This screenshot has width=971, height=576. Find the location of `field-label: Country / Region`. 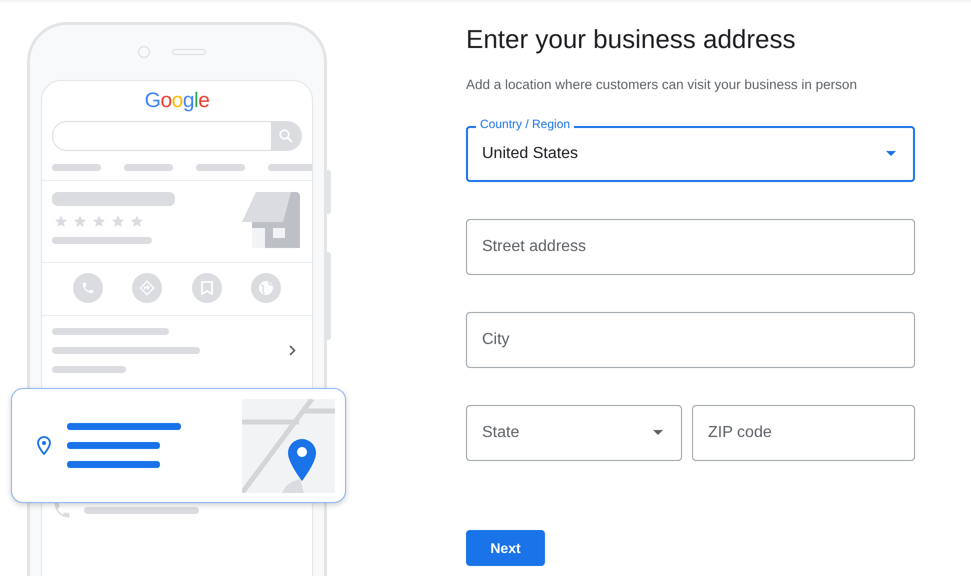

field-label: Country / Region is located at coordinates (525, 124).